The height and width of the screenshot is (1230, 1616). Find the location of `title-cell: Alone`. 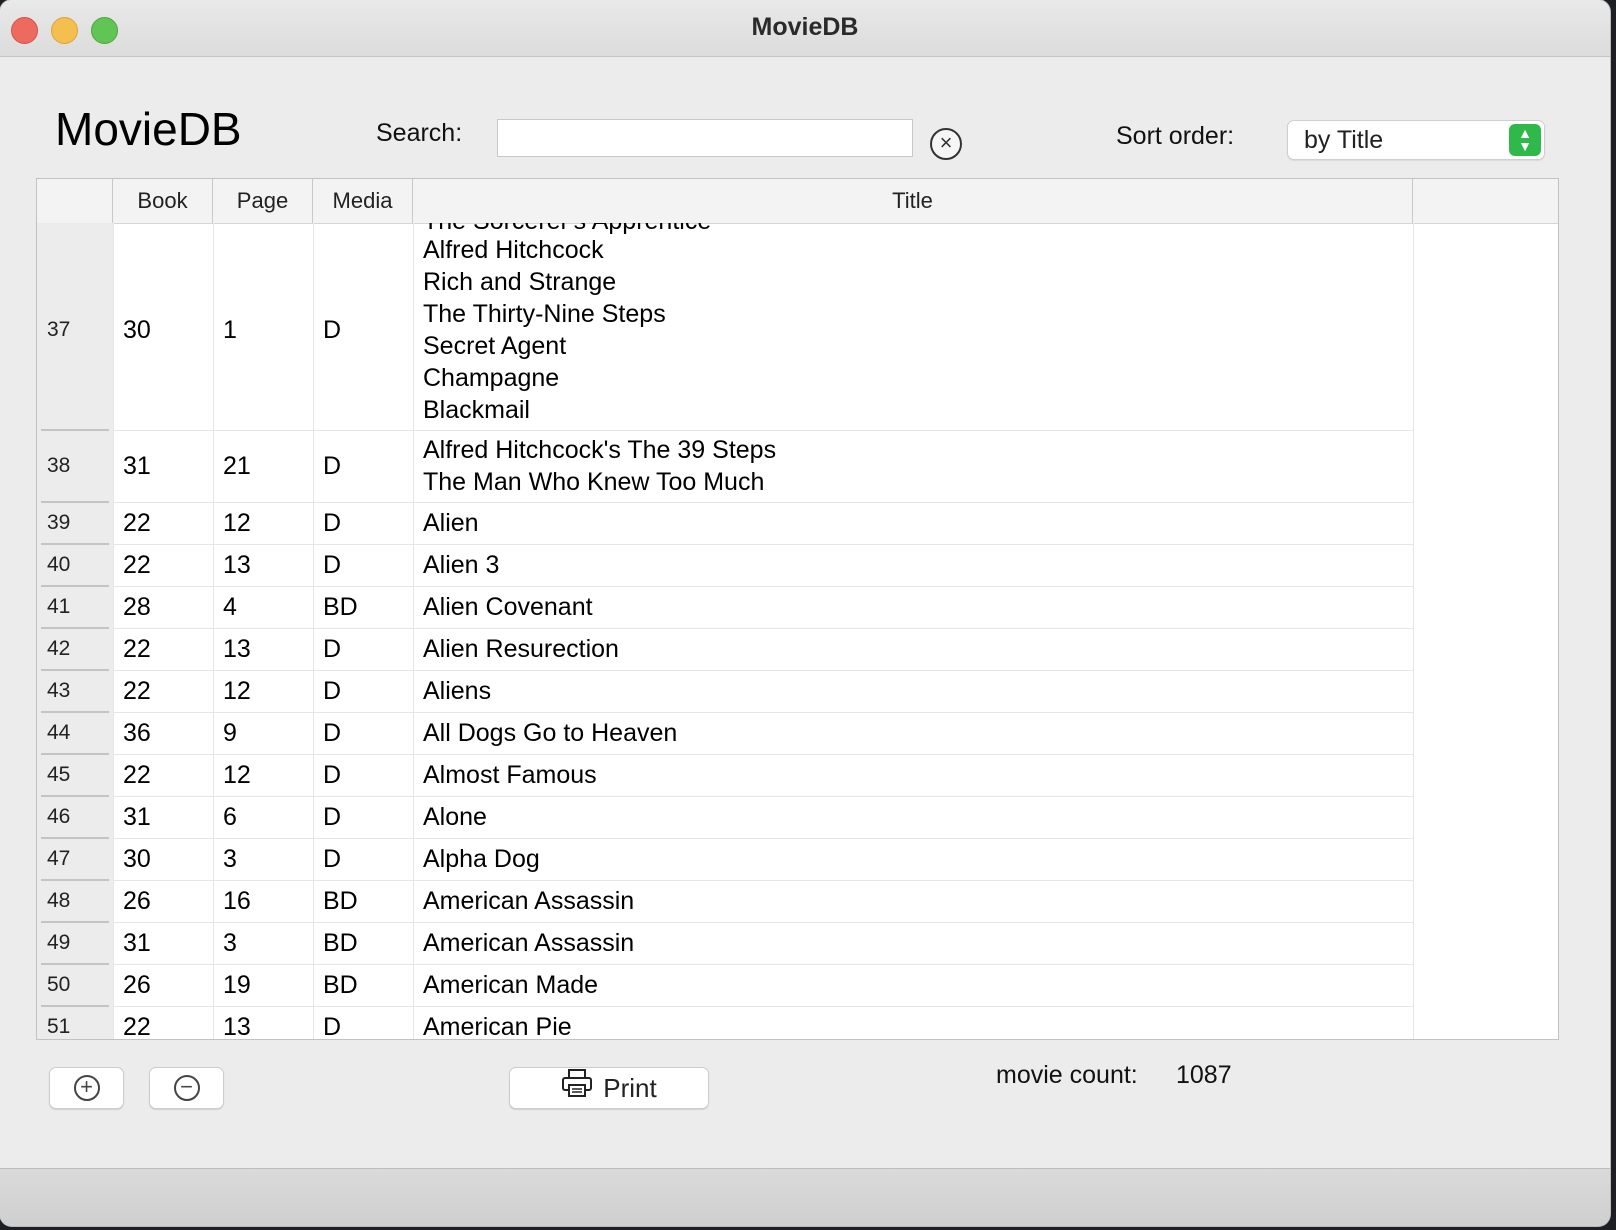

title-cell: Alone is located at coordinates (455, 817).